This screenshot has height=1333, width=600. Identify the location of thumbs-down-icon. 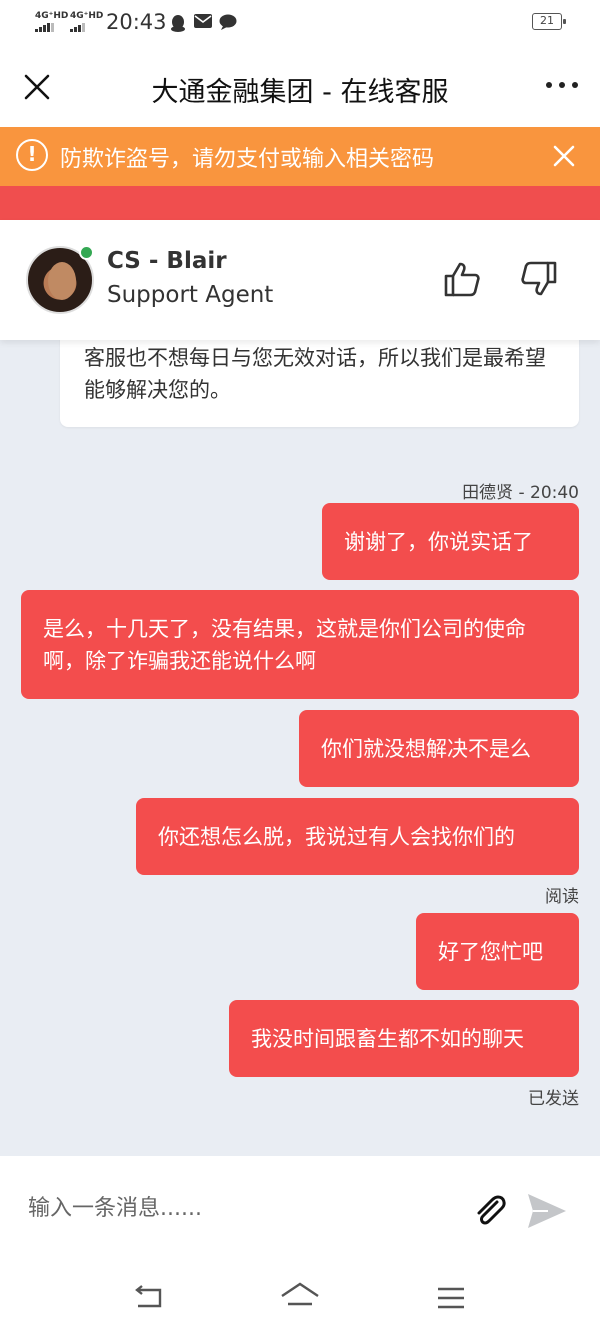
(539, 279).